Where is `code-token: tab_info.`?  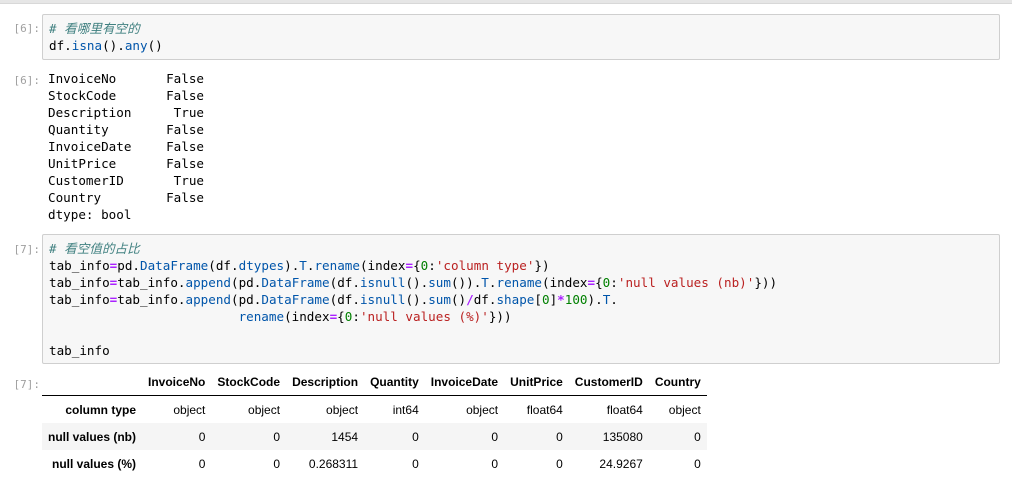
code-token: tab_info. is located at coordinates (151, 282).